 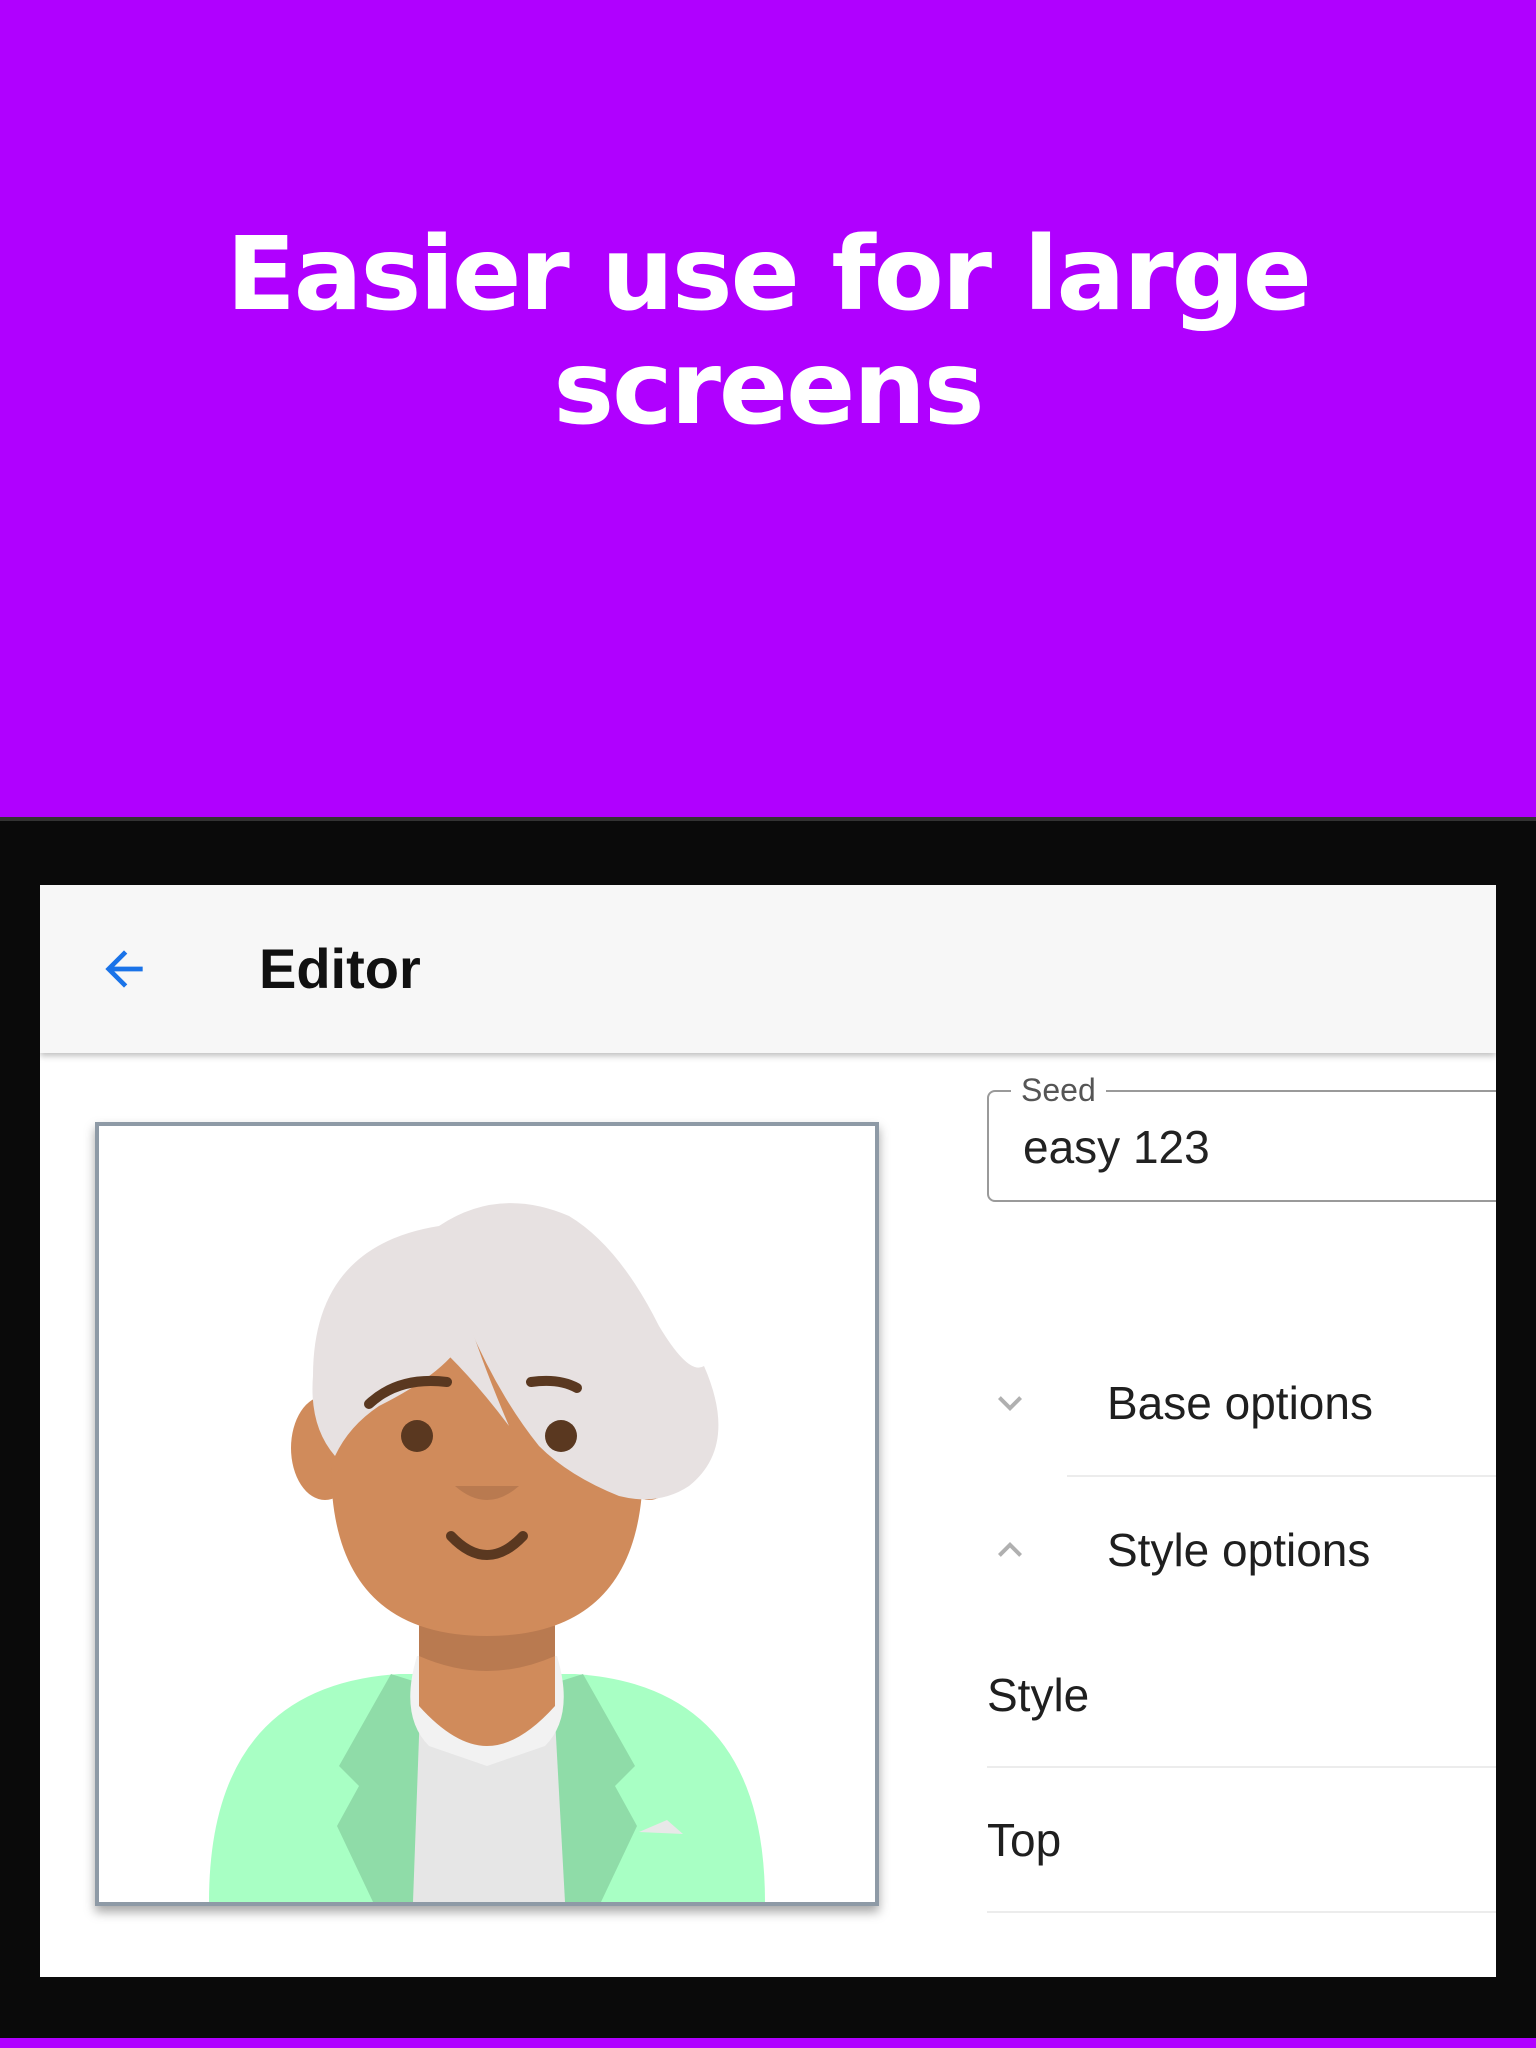 I want to click on accordion-divider, so click(x=1281, y=1476).